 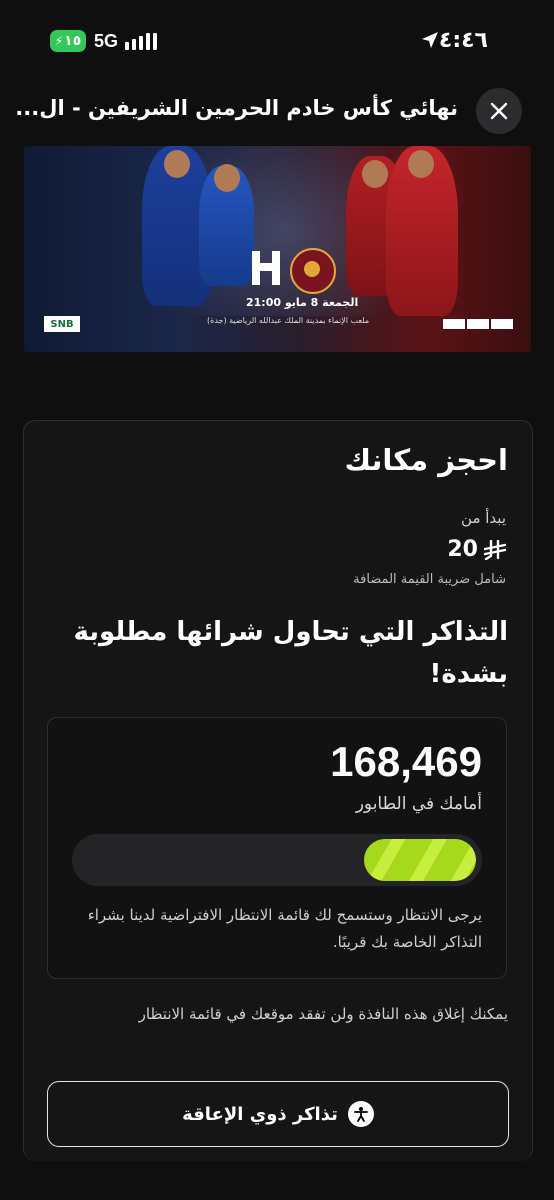 What do you see at coordinates (418, 804) in the screenshot?
I see `queue-ahead-label: أمامك في الطابور` at bounding box center [418, 804].